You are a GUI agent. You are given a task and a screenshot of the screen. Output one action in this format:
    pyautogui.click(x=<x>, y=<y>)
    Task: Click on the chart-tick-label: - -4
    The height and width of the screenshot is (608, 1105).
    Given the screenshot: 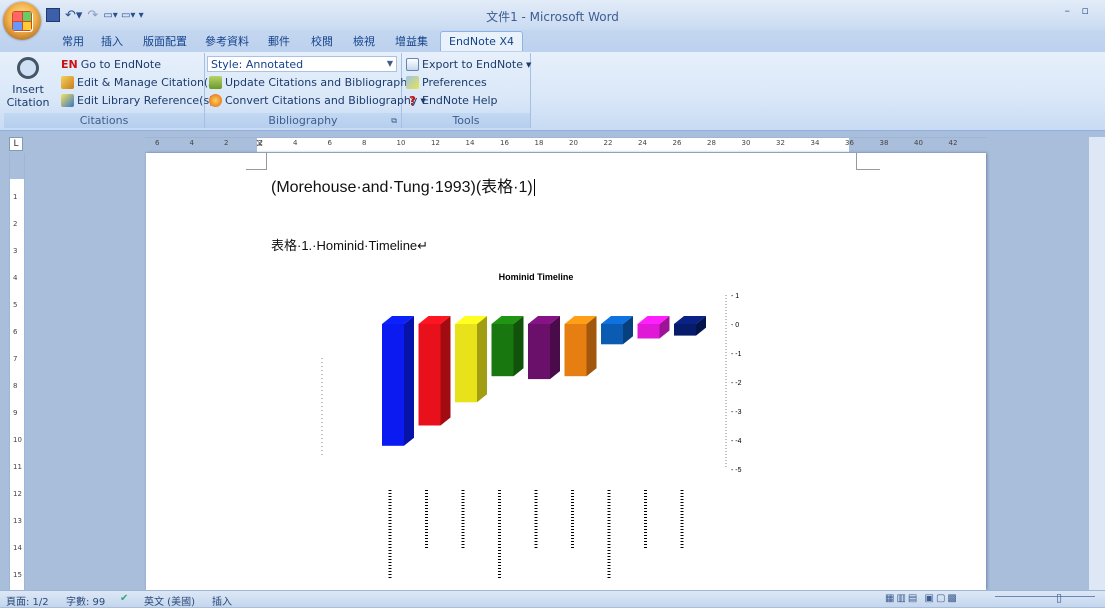 What is the action you would take?
    pyautogui.click(x=736, y=441)
    